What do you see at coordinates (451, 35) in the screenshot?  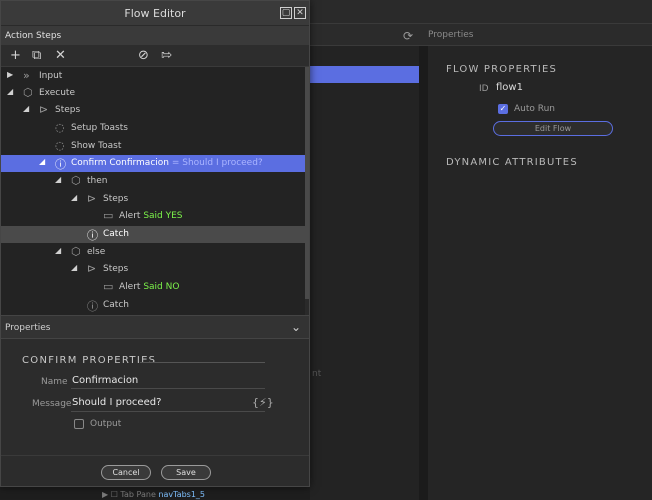 I see `right-panel-title: Properties` at bounding box center [451, 35].